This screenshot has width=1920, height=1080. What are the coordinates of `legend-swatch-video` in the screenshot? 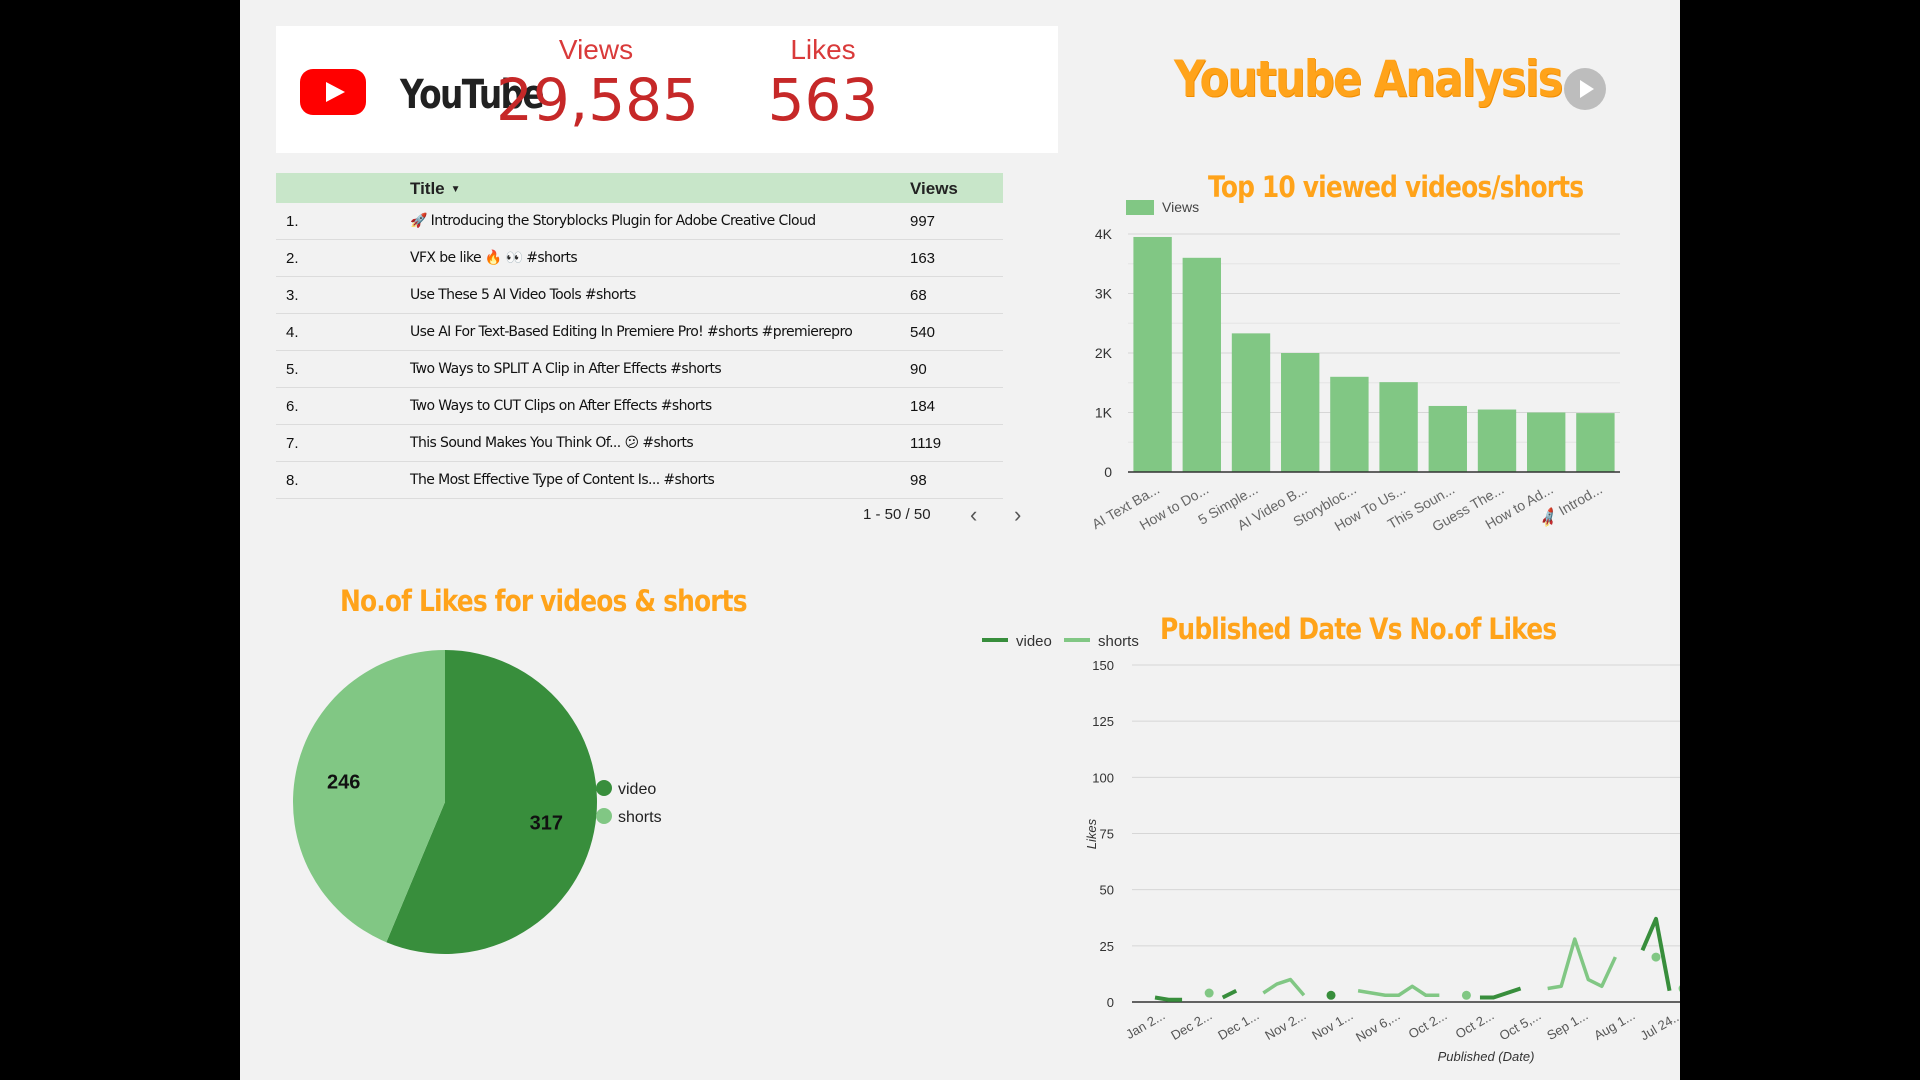 It's located at (604, 788).